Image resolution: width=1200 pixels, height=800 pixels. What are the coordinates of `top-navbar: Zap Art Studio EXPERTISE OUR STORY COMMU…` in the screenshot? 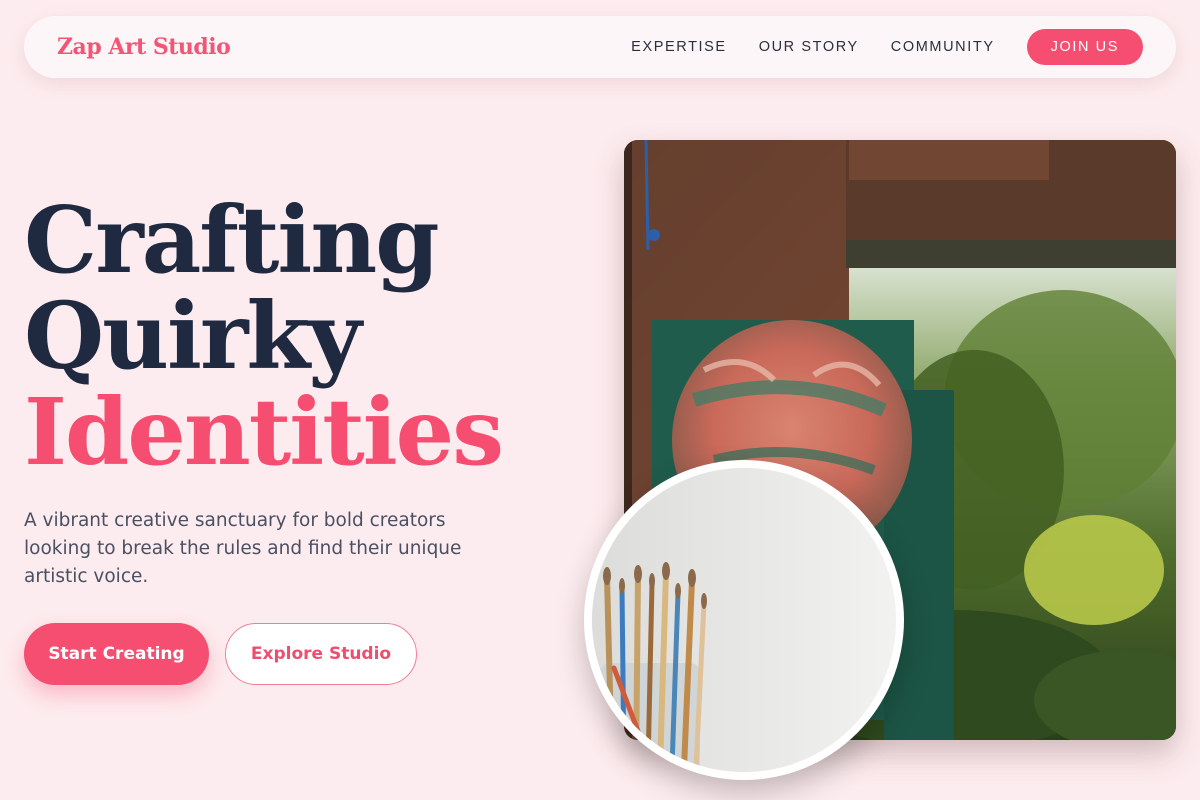 It's located at (600, 47).